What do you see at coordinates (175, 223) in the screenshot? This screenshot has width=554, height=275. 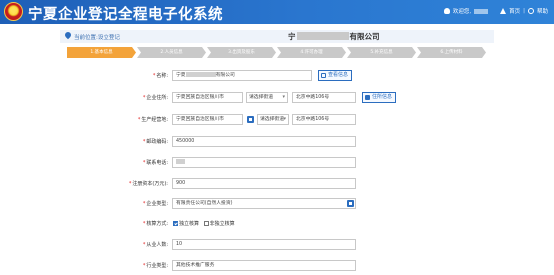 I see `independent-accounting-checkbox` at bounding box center [175, 223].